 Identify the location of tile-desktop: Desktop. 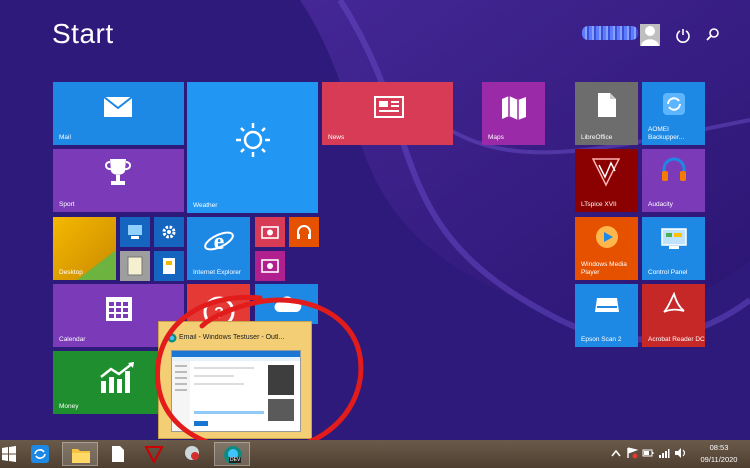
(84, 248).